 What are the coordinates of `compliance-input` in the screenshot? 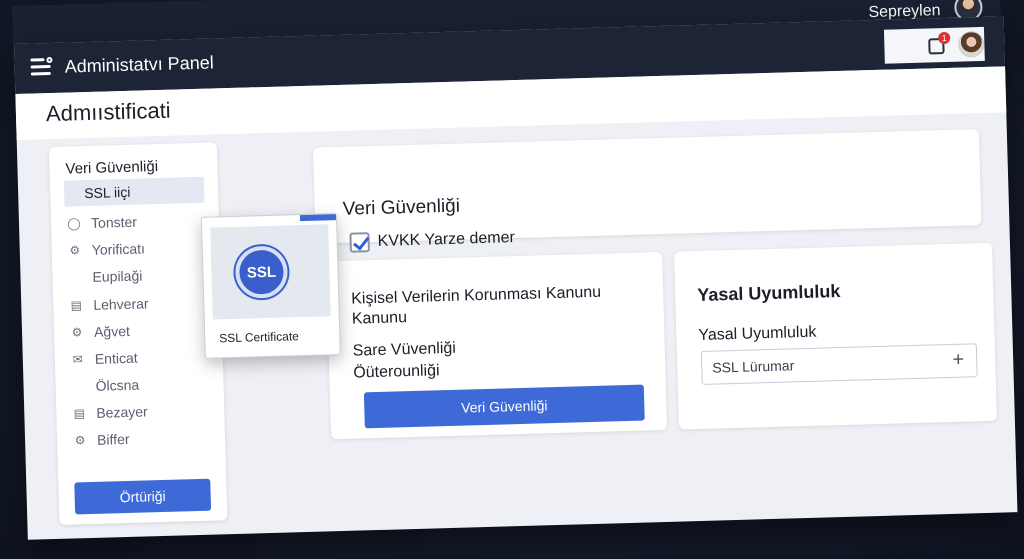 It's located at (822, 364).